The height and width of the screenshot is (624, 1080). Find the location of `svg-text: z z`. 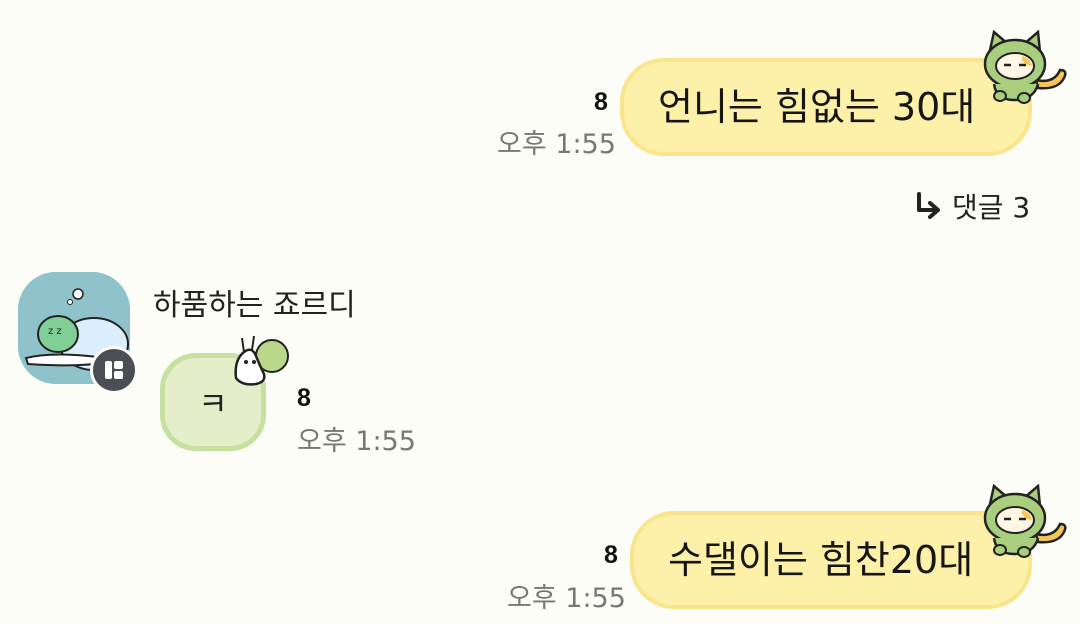

svg-text: z z is located at coordinates (55, 331).